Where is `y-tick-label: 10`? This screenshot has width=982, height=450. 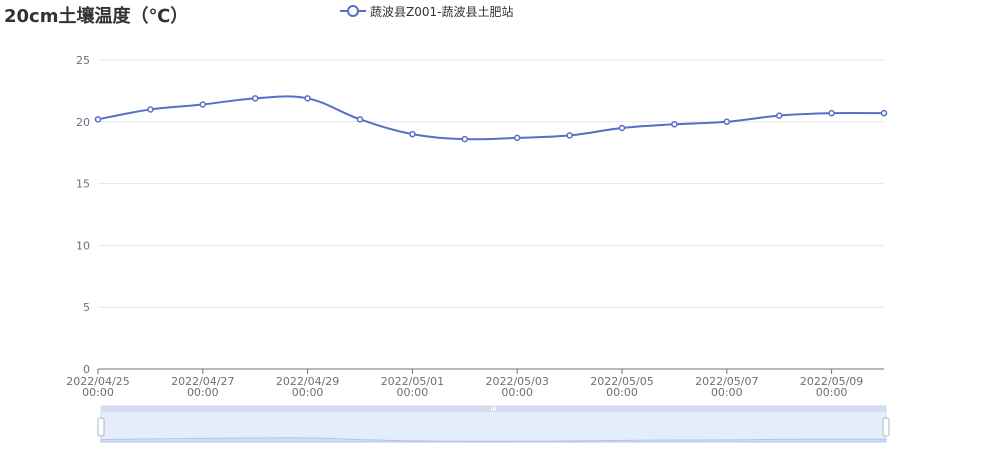
y-tick-label: 10 is located at coordinates (83, 245).